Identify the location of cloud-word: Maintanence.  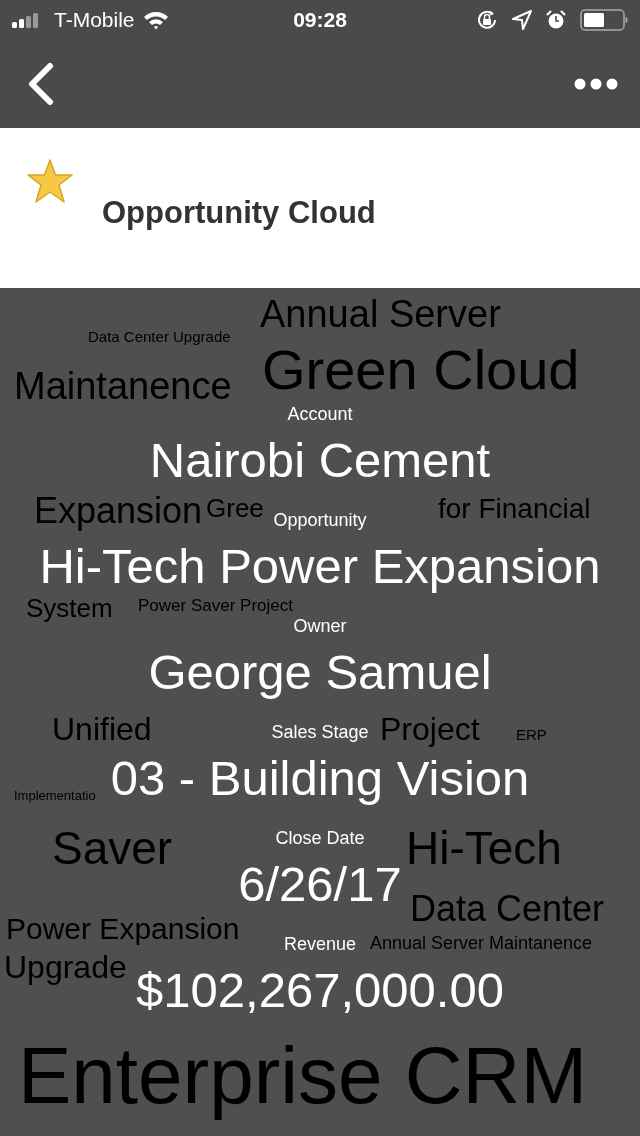
(123, 387).